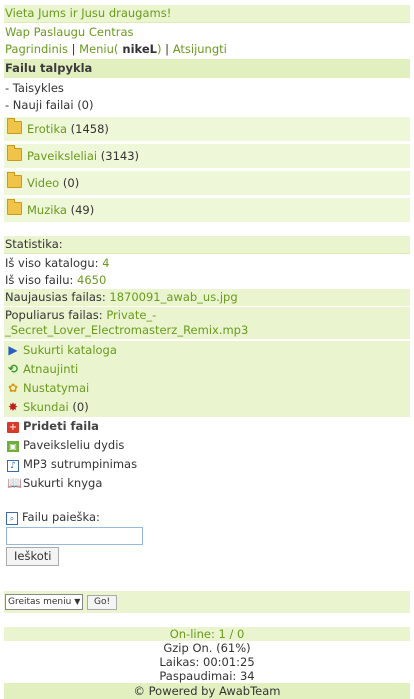 The width and height of the screenshot is (414, 699). Describe the element at coordinates (56, 388) in the screenshot. I see `settings-link: Nustatymai` at that location.